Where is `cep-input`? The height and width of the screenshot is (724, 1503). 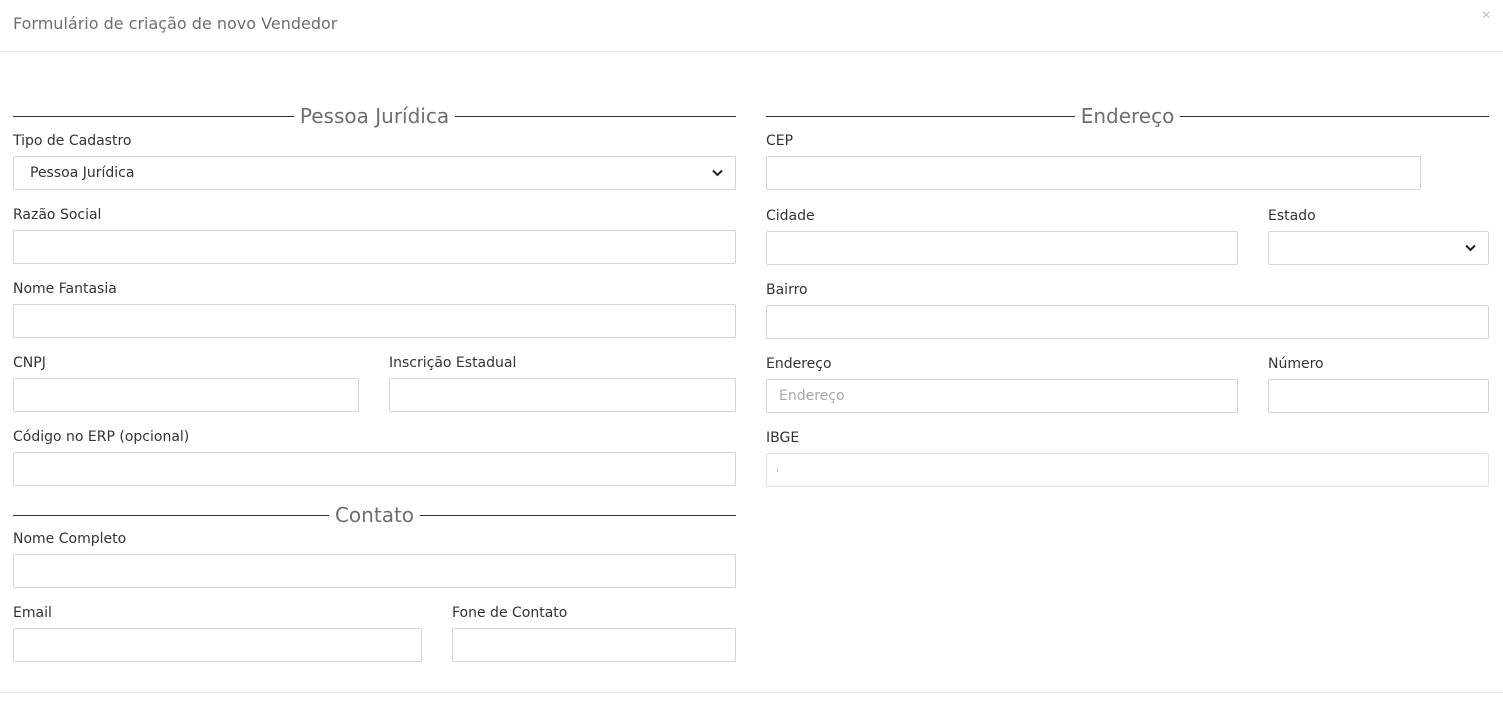
cep-input is located at coordinates (1093, 173).